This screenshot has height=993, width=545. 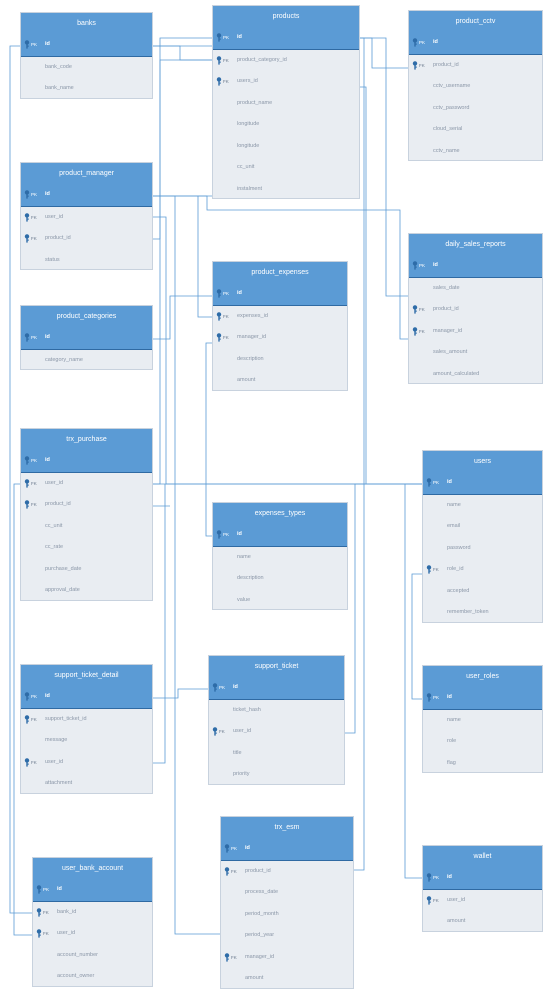 I want to click on field-row: description, so click(x=280, y=360).